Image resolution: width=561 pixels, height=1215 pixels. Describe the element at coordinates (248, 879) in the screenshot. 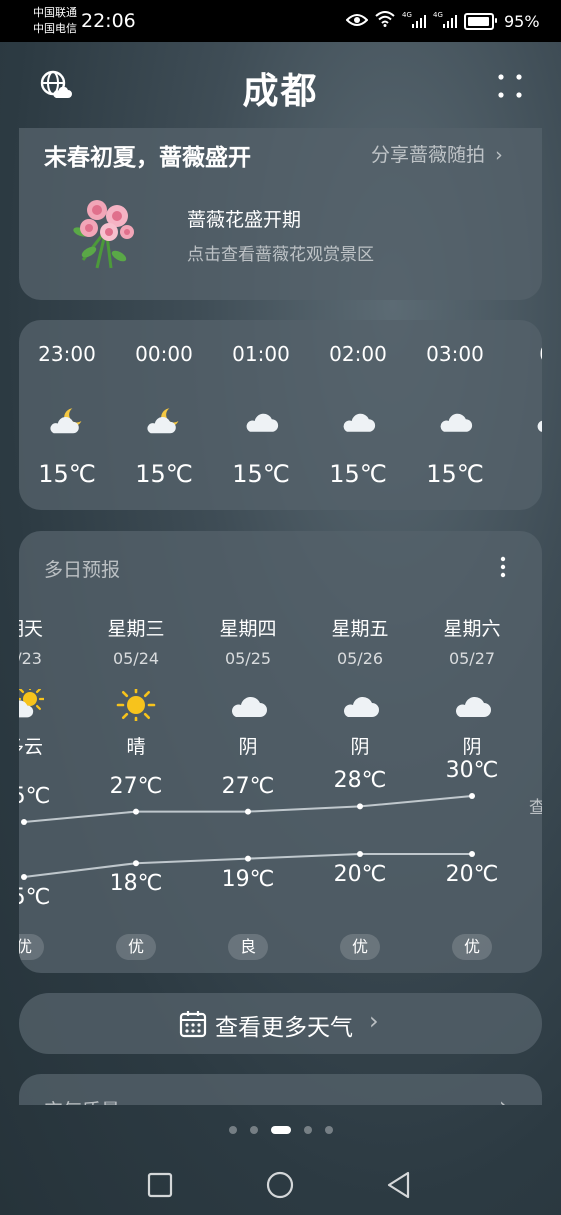

I see `low-temp-label: 19℃` at that location.